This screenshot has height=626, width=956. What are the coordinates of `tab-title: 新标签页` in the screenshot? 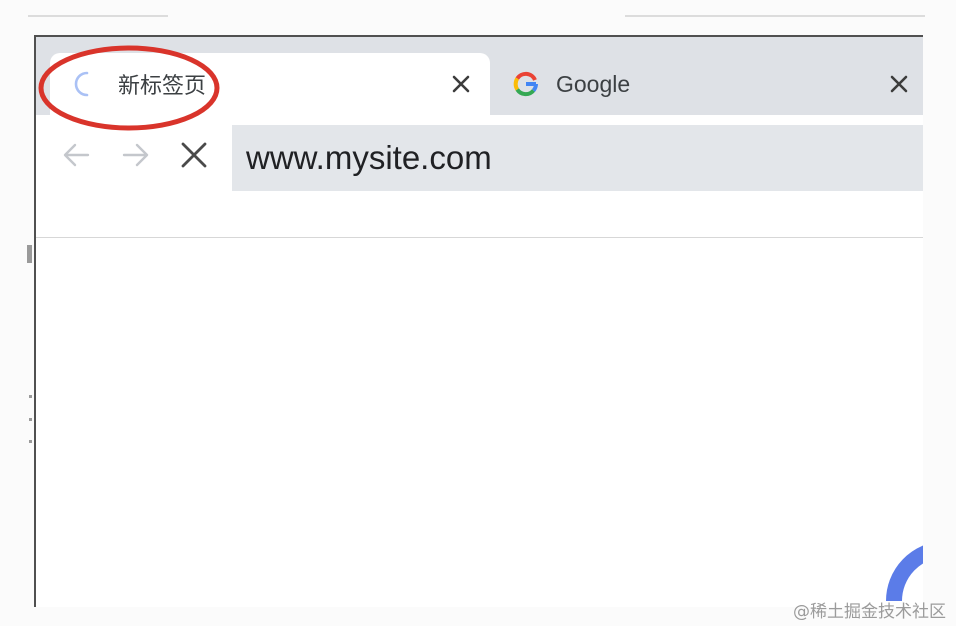 It's located at (162, 86).